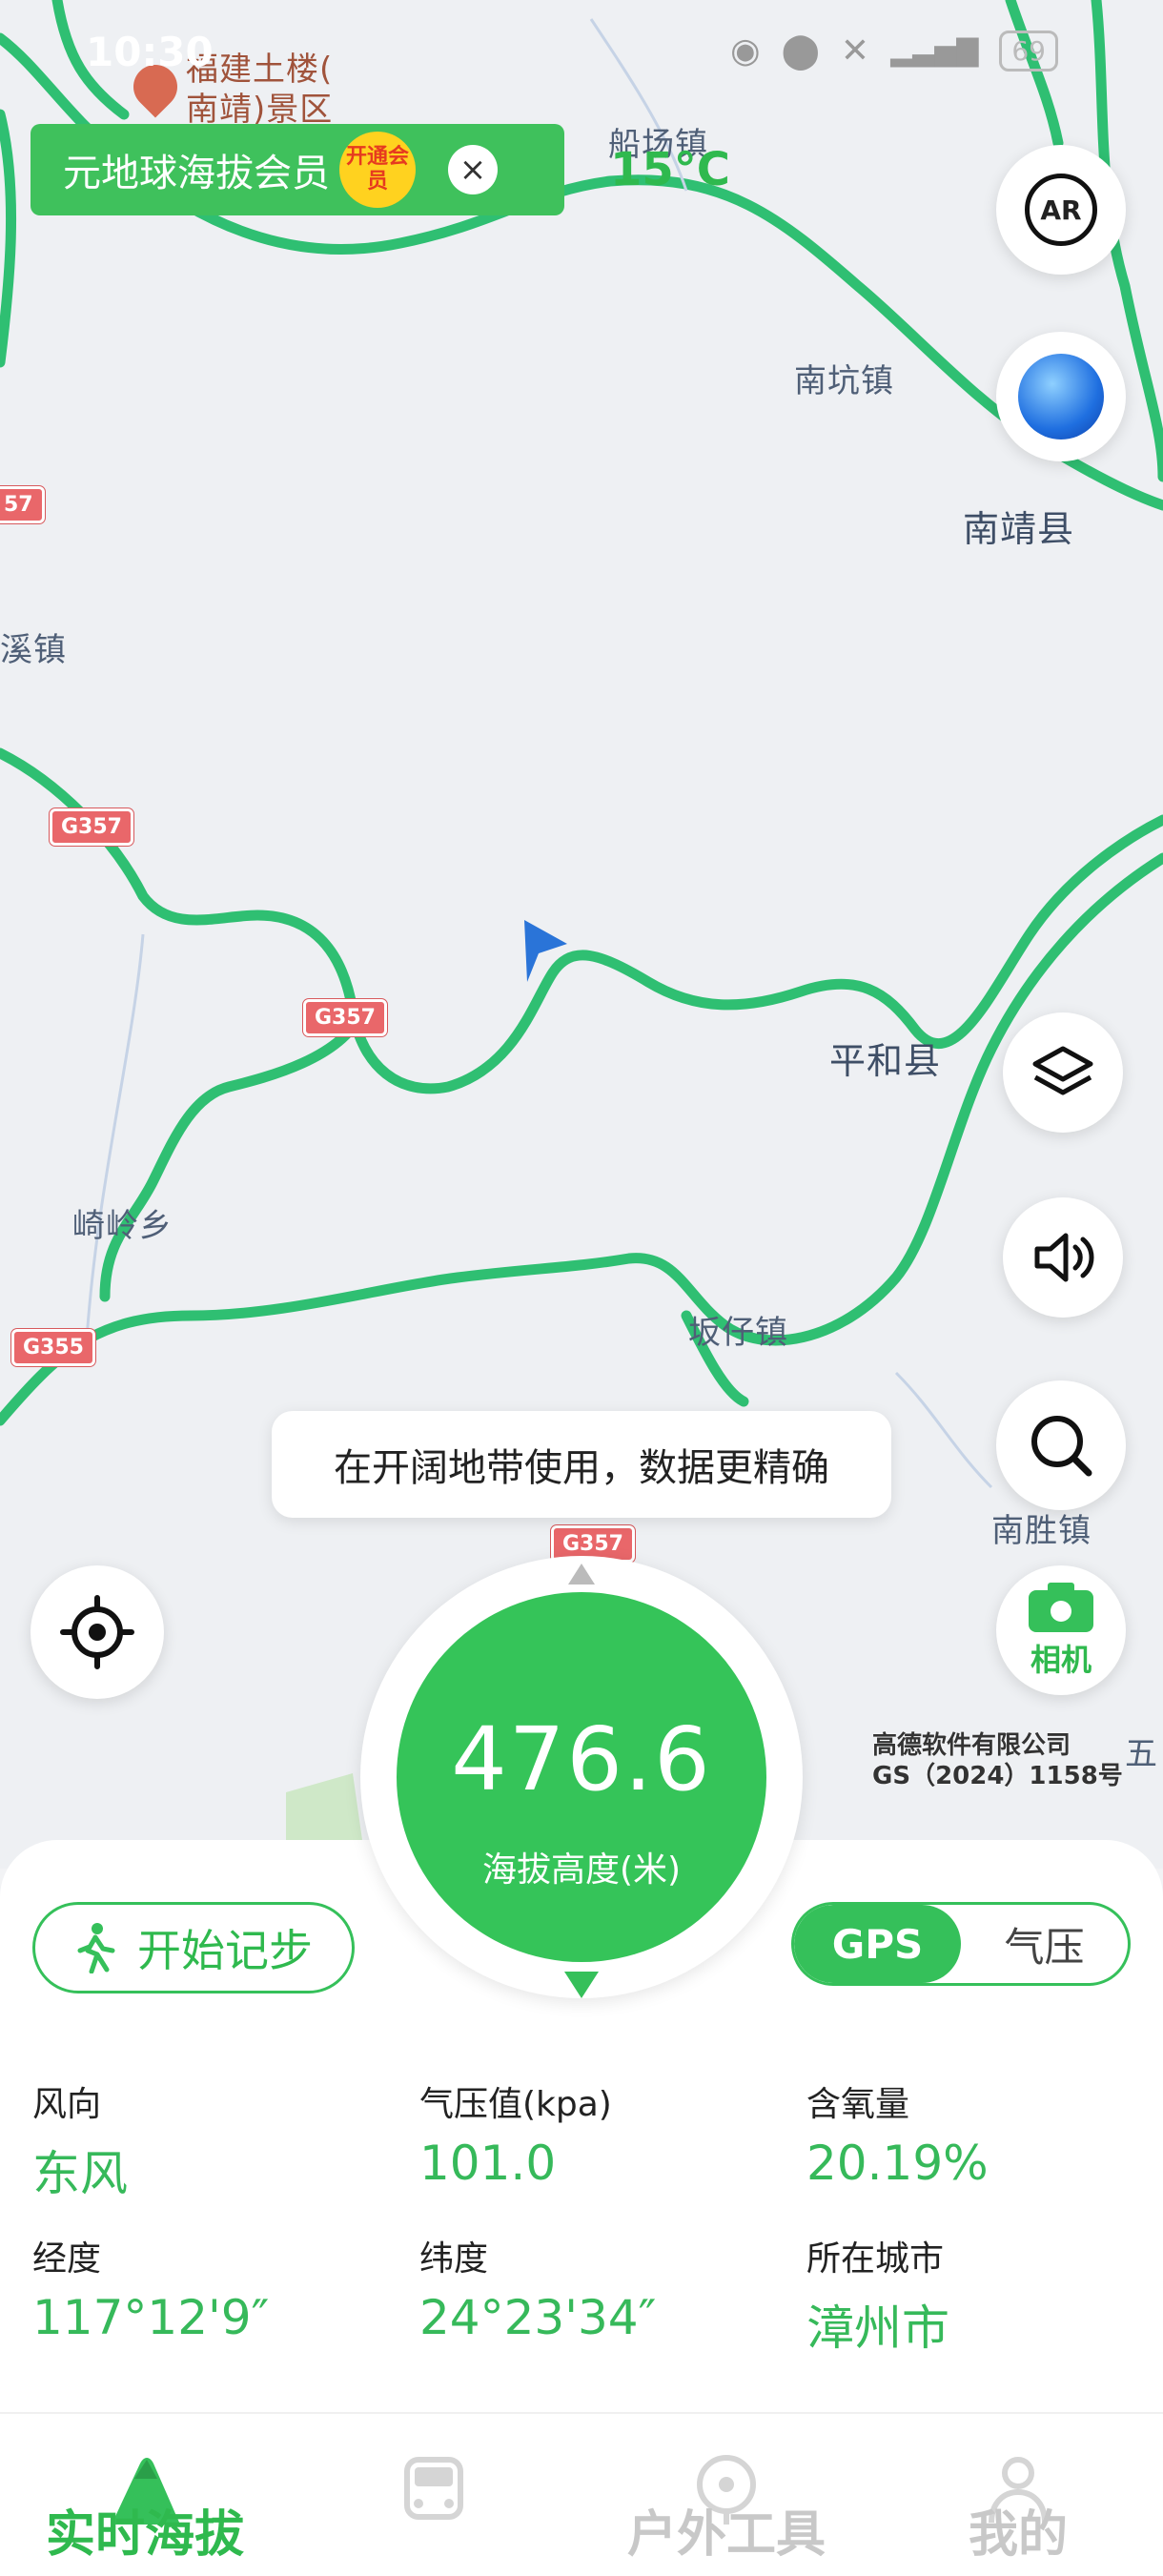 The width and height of the screenshot is (1163, 2576). What do you see at coordinates (538, 2318) in the screenshot?
I see `stat-value: 24°23'34″` at bounding box center [538, 2318].